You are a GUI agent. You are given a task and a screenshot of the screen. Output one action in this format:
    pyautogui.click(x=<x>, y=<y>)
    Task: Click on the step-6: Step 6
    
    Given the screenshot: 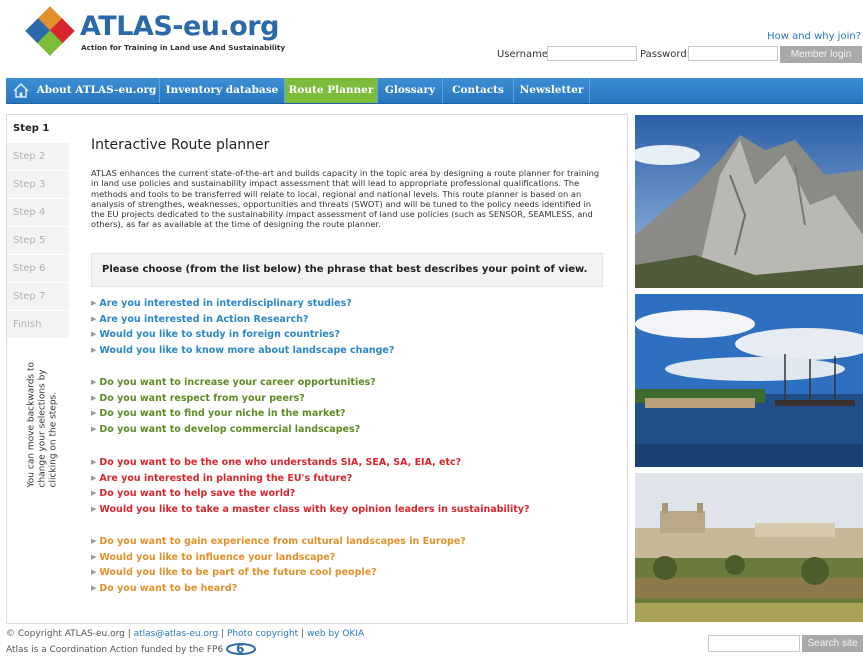 What is the action you would take?
    pyautogui.click(x=38, y=269)
    